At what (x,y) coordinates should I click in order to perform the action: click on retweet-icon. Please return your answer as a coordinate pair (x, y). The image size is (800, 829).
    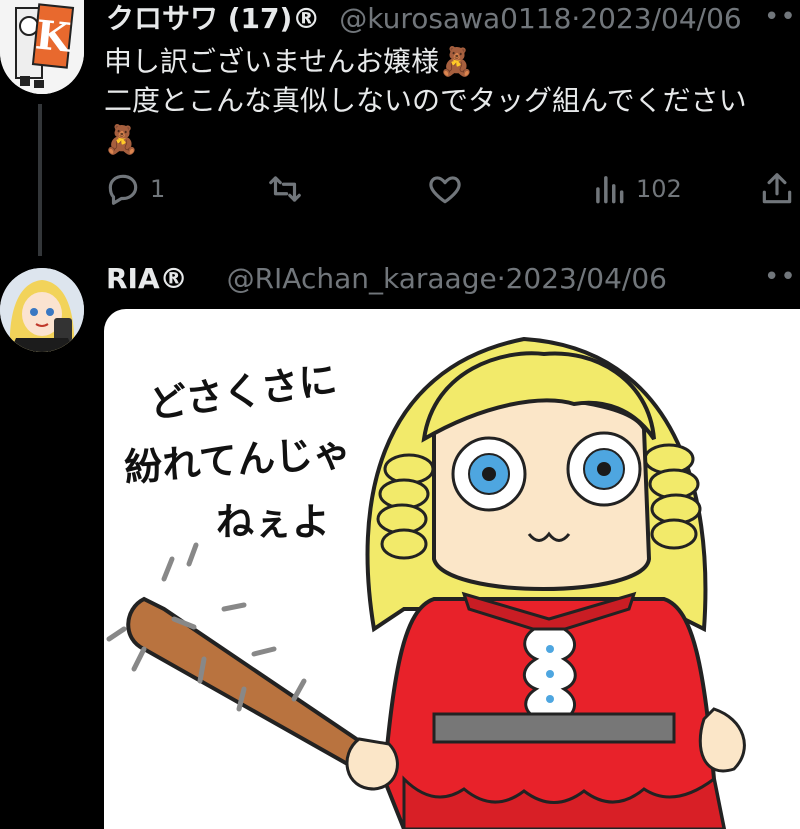
    Looking at the image, I should click on (285, 189).